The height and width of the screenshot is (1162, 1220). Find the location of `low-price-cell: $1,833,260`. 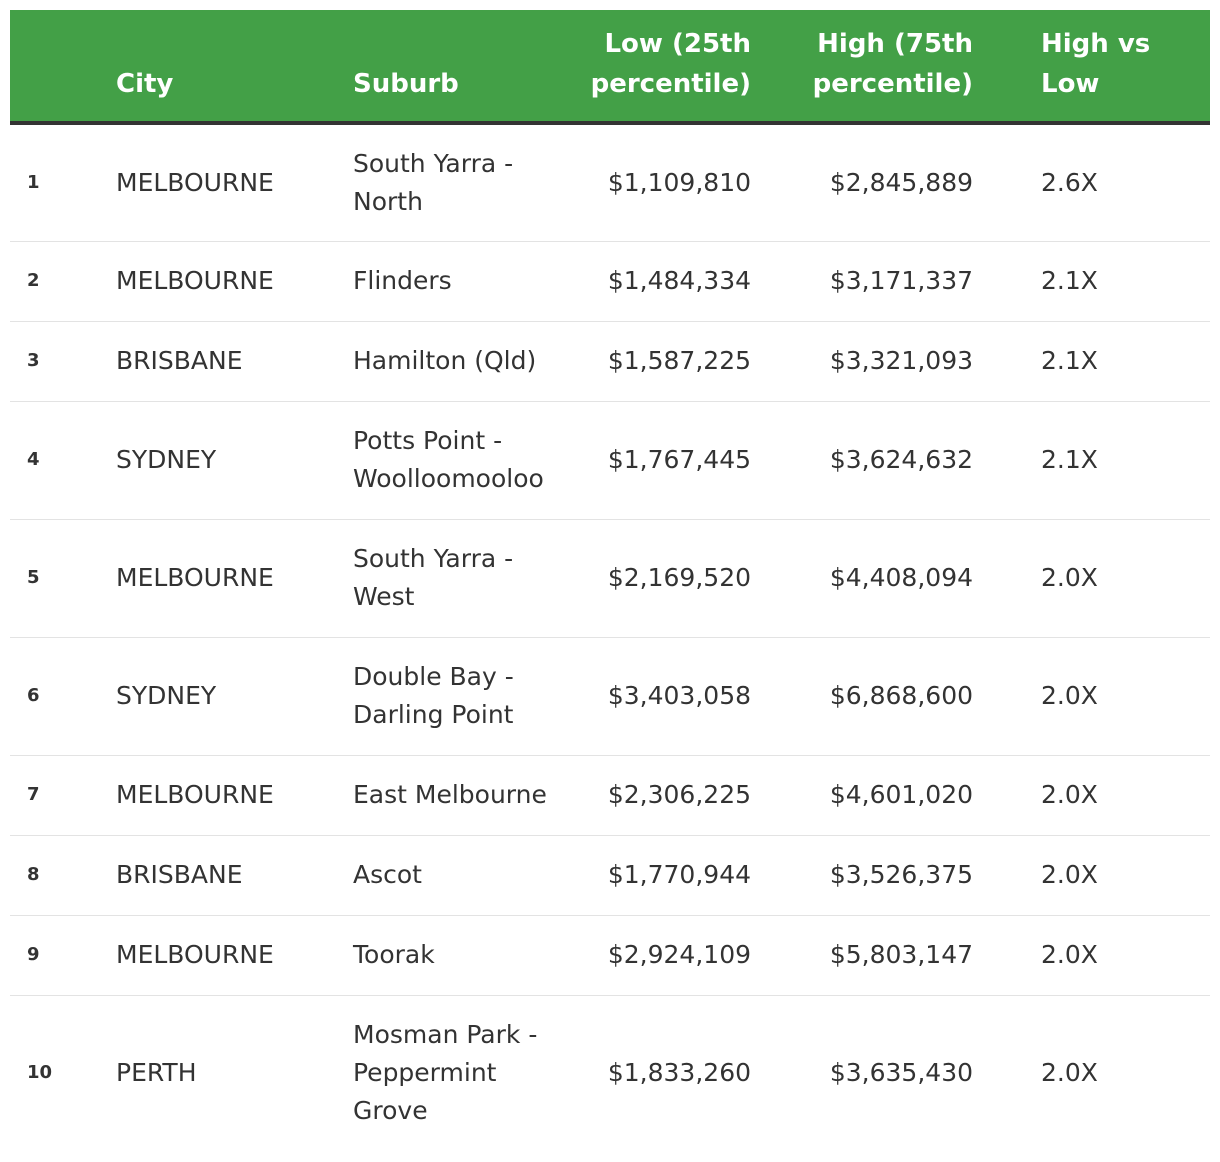

low-price-cell: $1,833,260 is located at coordinates (679, 1073).